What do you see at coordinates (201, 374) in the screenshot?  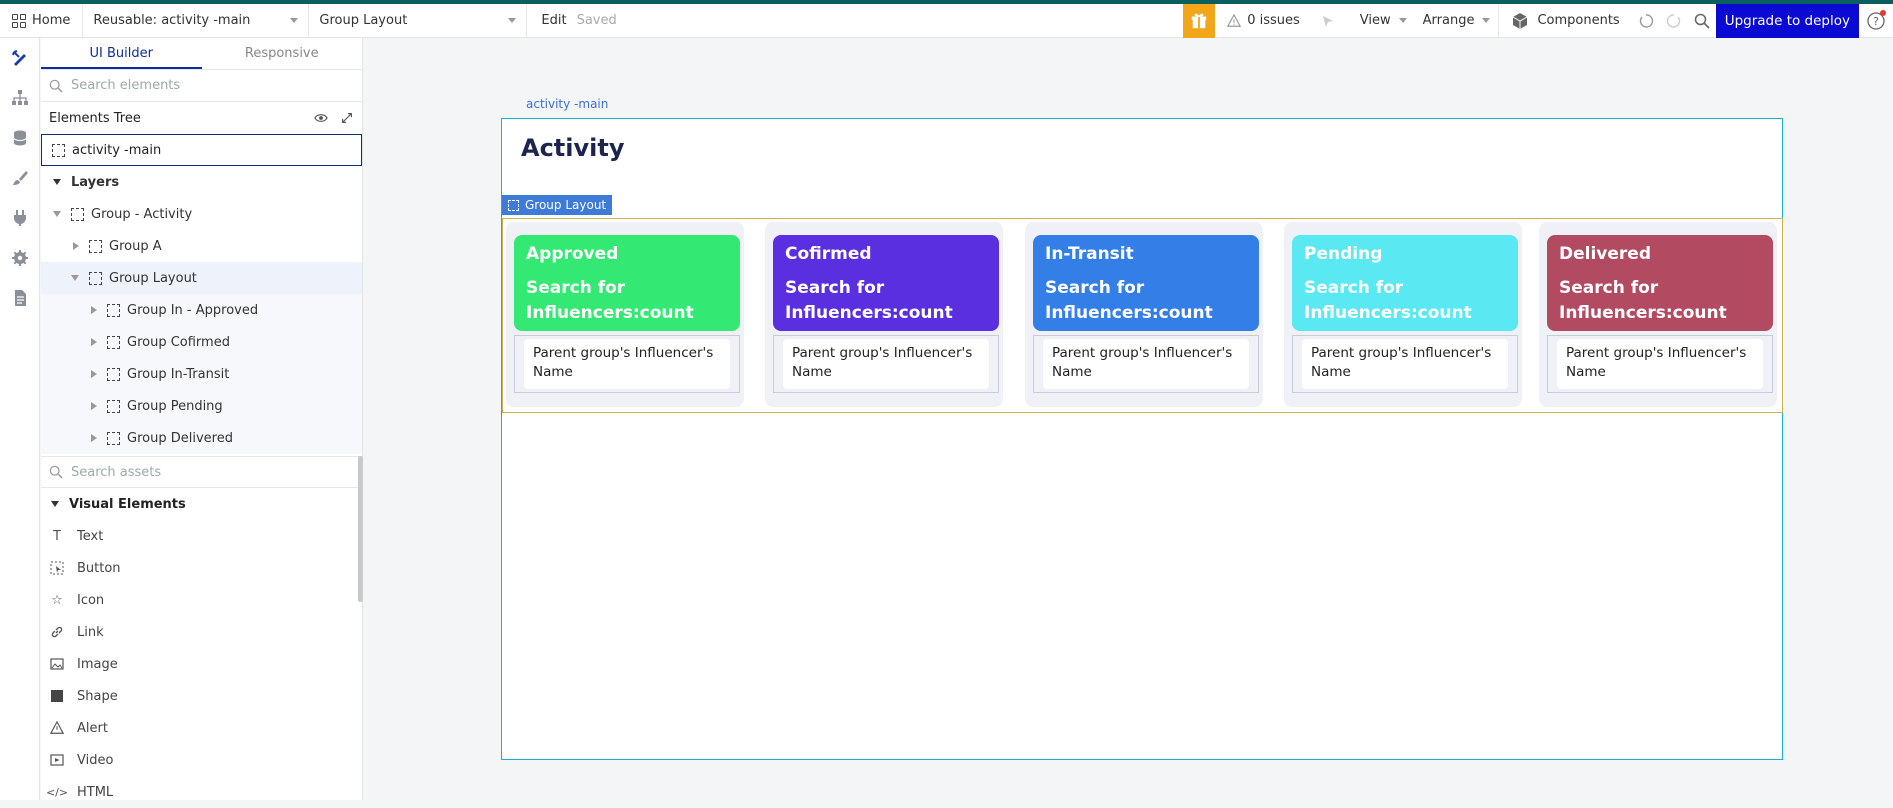 I see `tree-group-in-transit: Group In-Transit` at bounding box center [201, 374].